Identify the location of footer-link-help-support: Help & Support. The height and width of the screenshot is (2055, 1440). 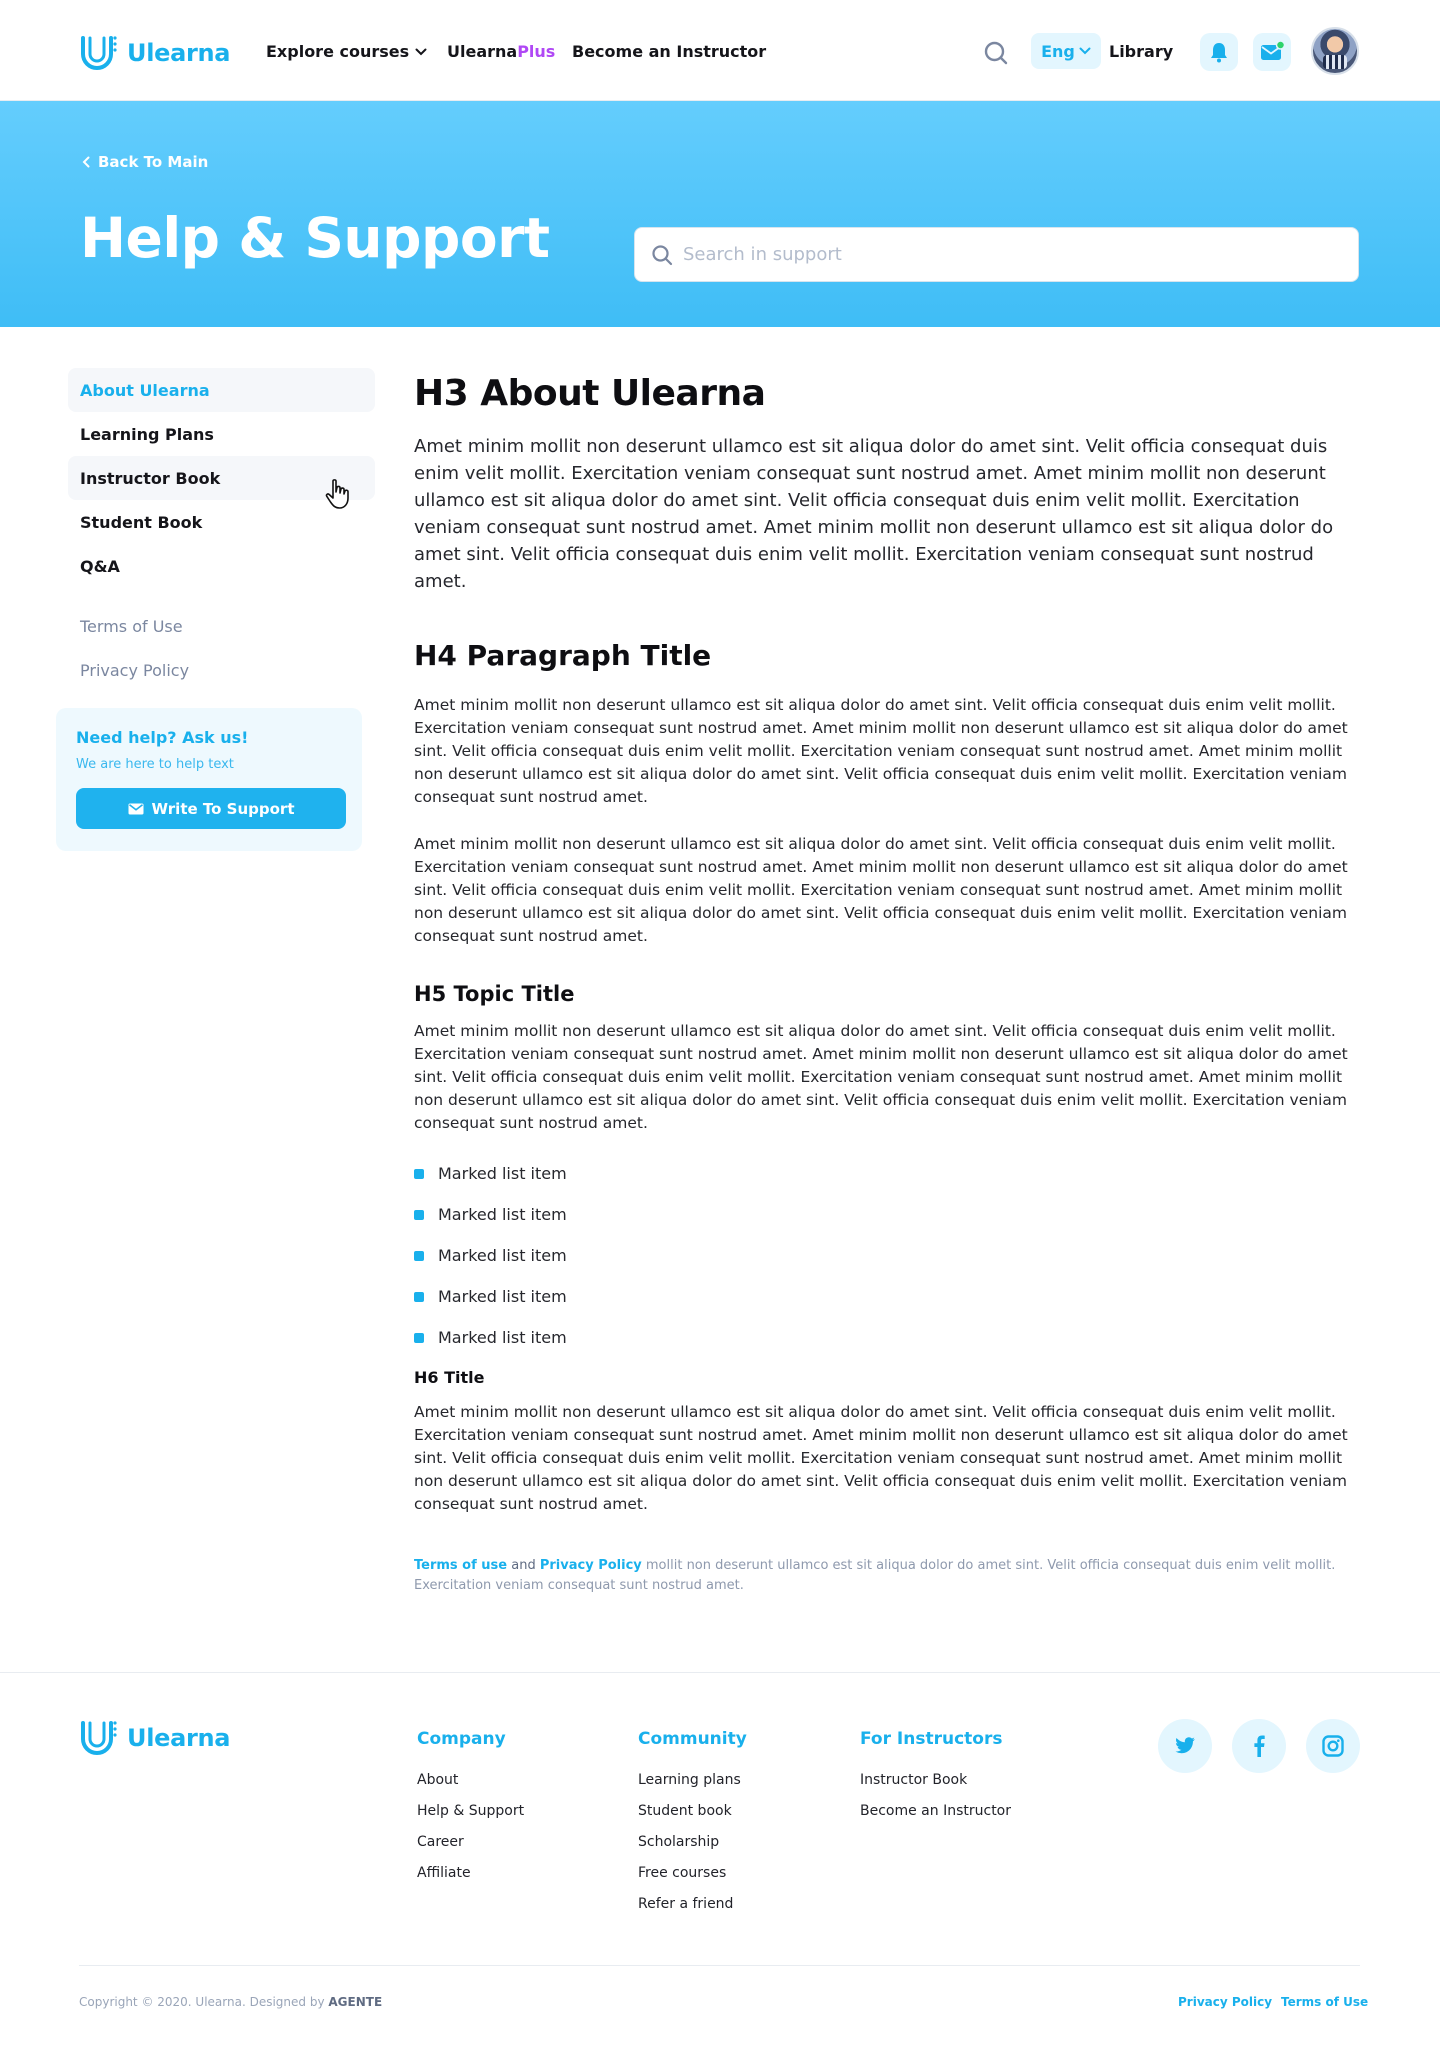
(470, 1811).